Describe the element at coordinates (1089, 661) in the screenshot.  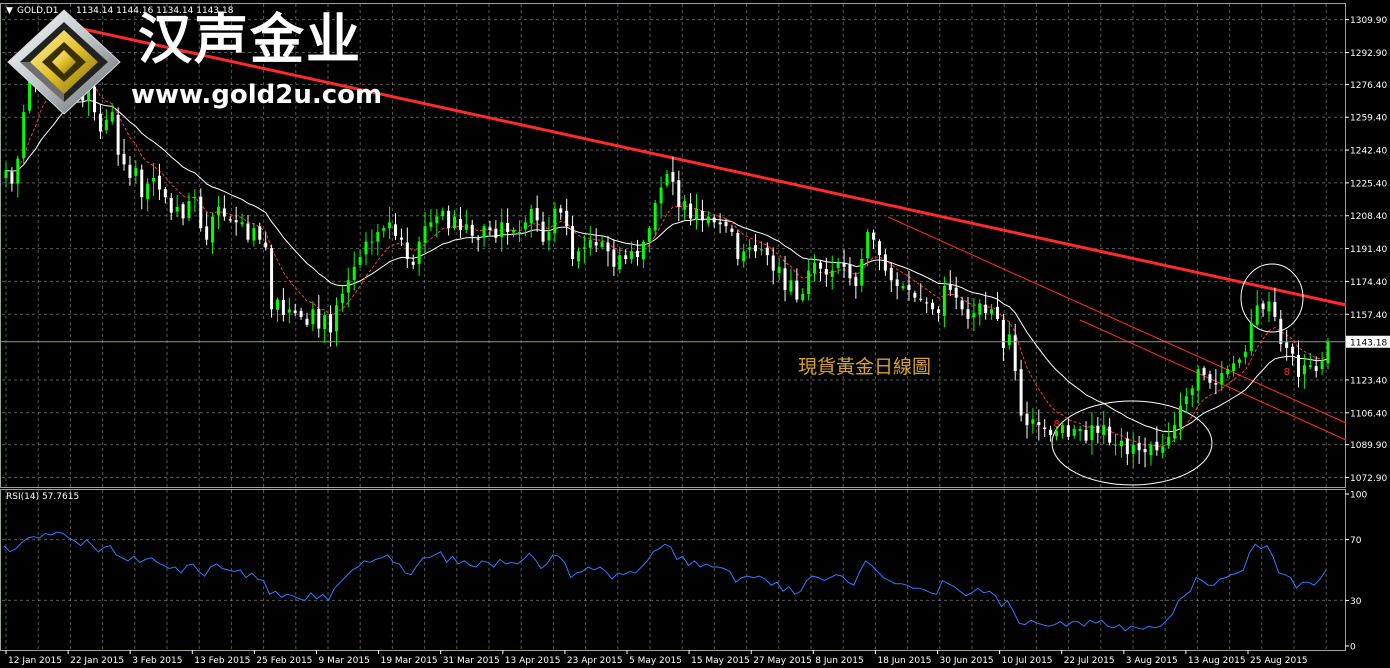
I see `x-tick-label: 22 Jul 2015` at that location.